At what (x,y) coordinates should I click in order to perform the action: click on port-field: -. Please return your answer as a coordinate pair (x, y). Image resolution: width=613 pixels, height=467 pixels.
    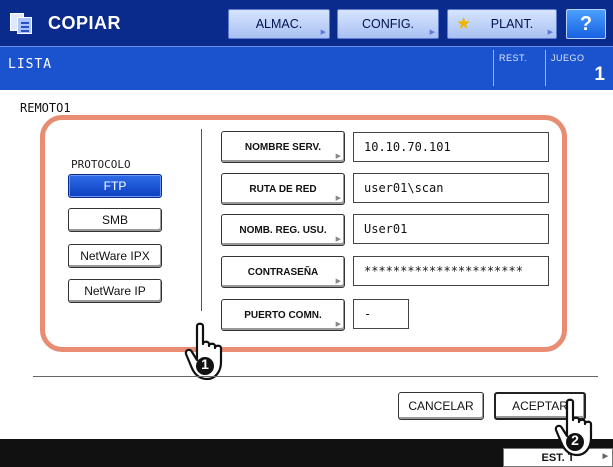
    Looking at the image, I should click on (381, 314).